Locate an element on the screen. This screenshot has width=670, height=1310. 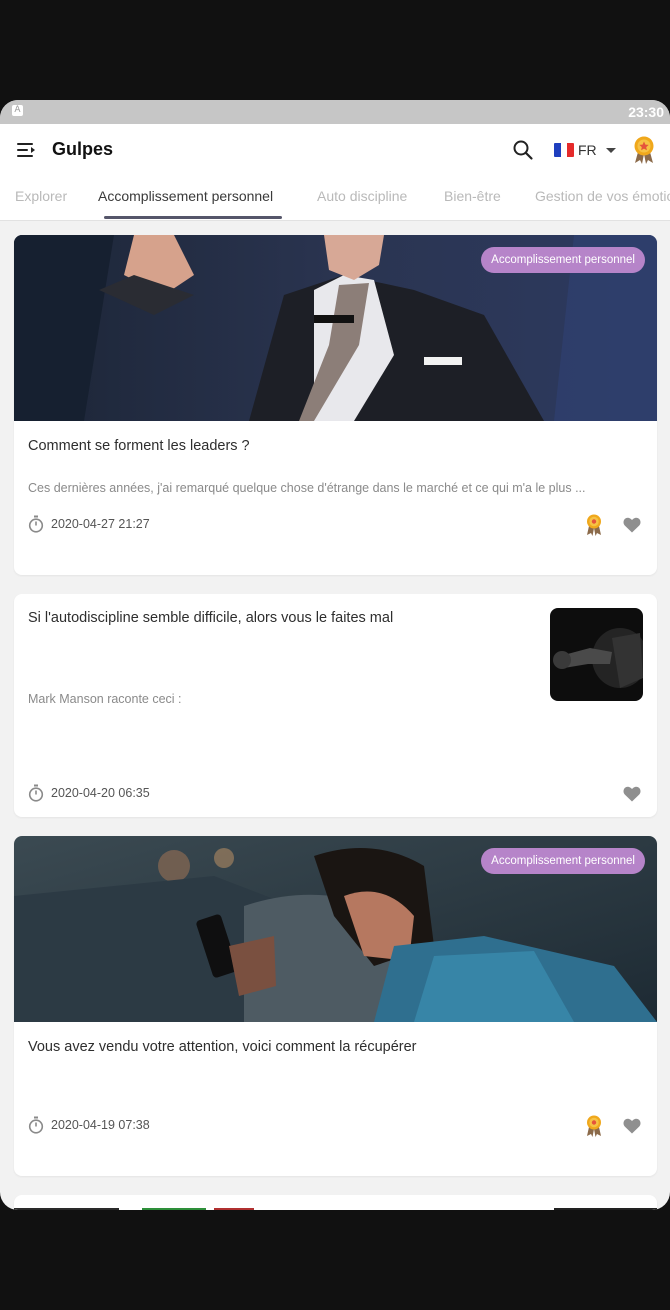
article-thumbnail is located at coordinates (596, 654).